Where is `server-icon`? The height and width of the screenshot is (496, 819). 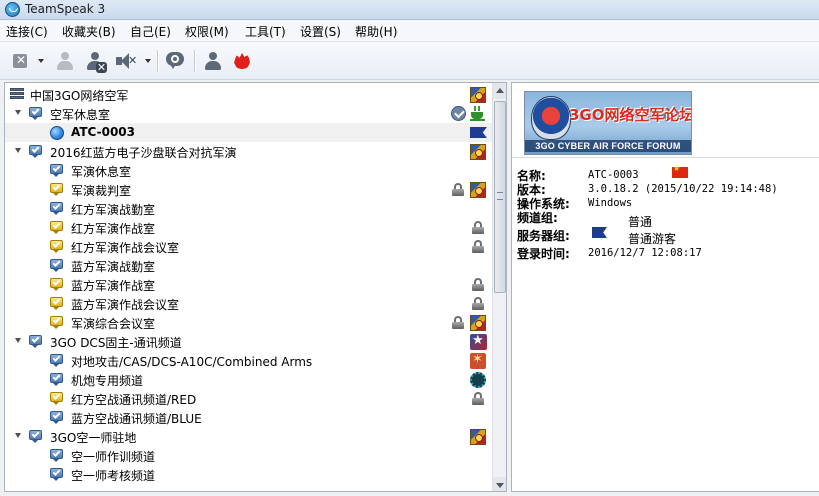
server-icon is located at coordinates (17, 94).